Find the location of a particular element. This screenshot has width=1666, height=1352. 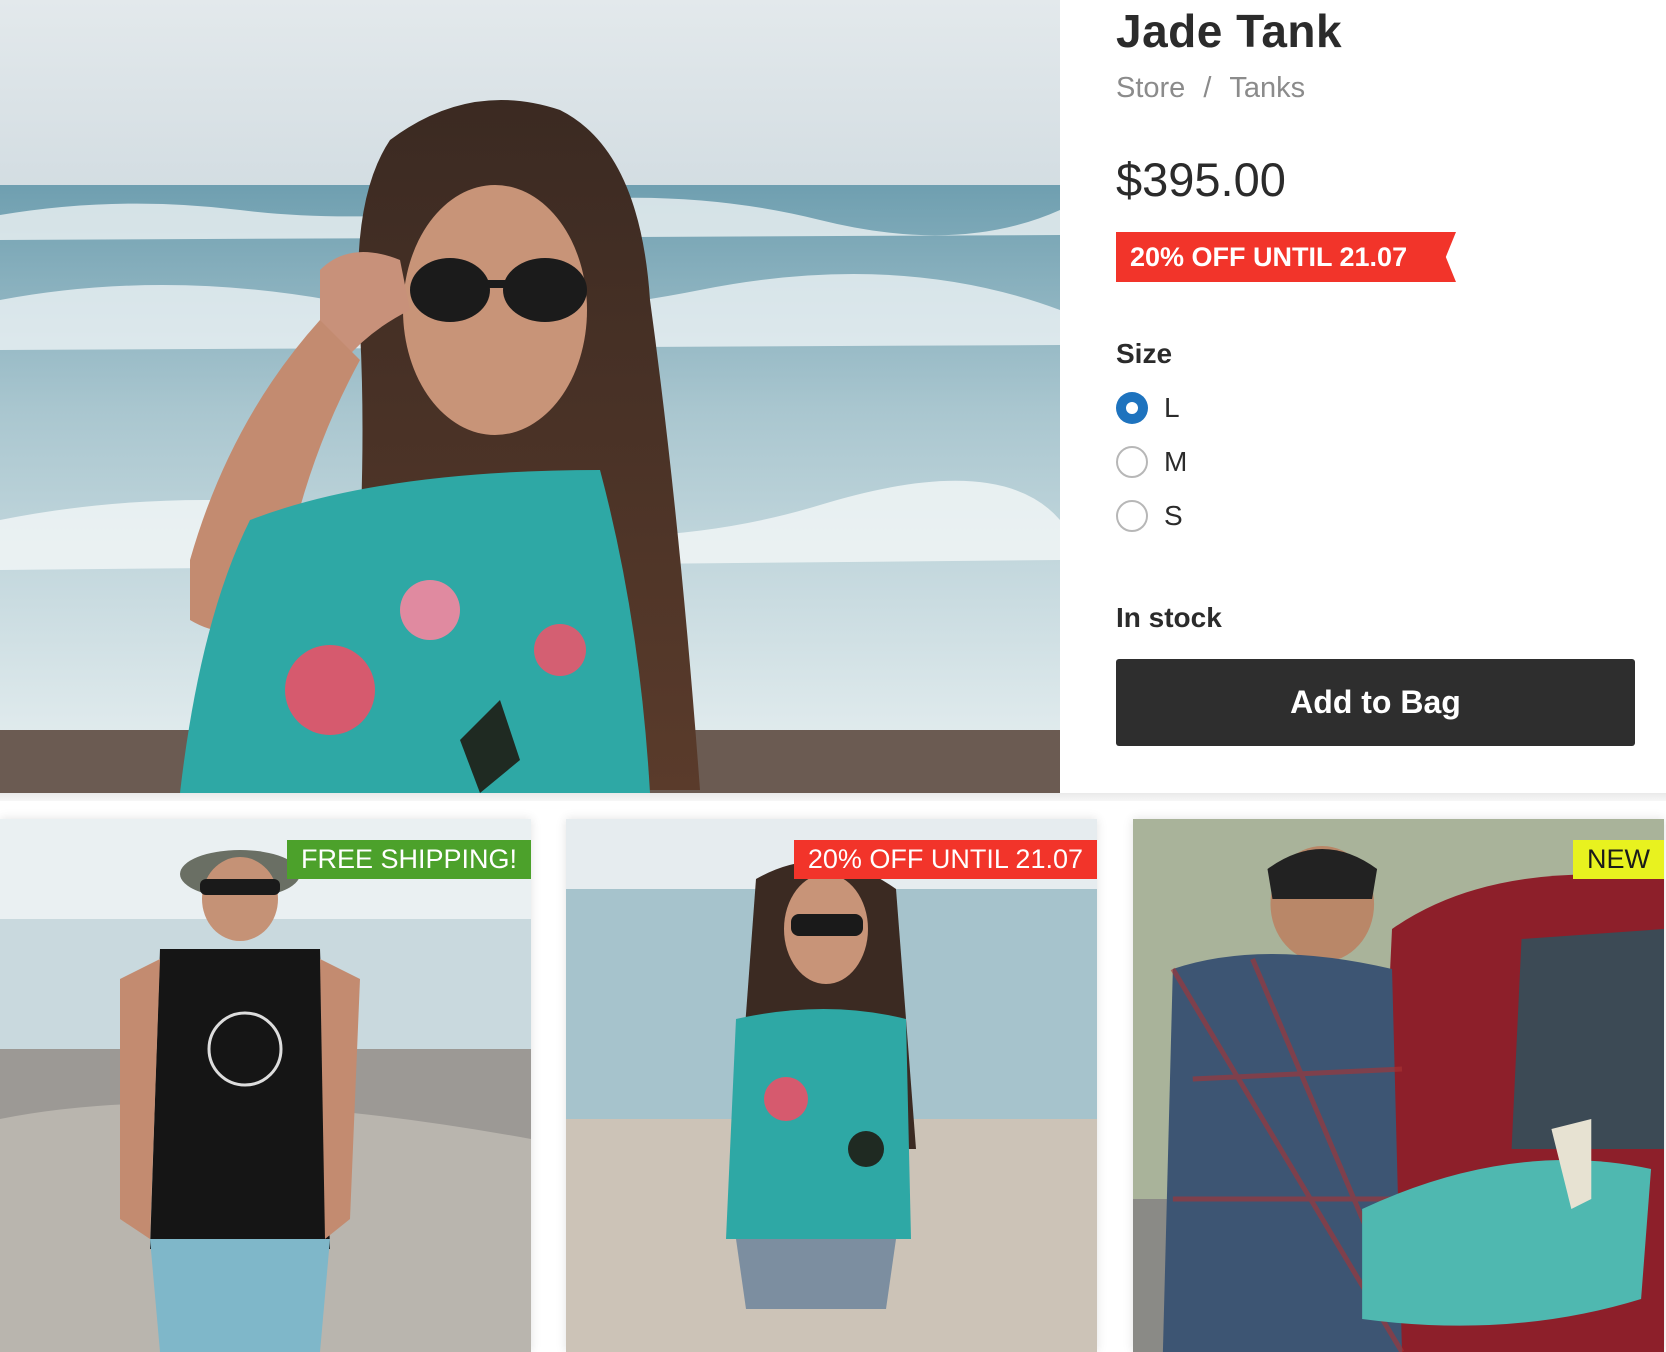

radio-checked-icon is located at coordinates (1132, 408).